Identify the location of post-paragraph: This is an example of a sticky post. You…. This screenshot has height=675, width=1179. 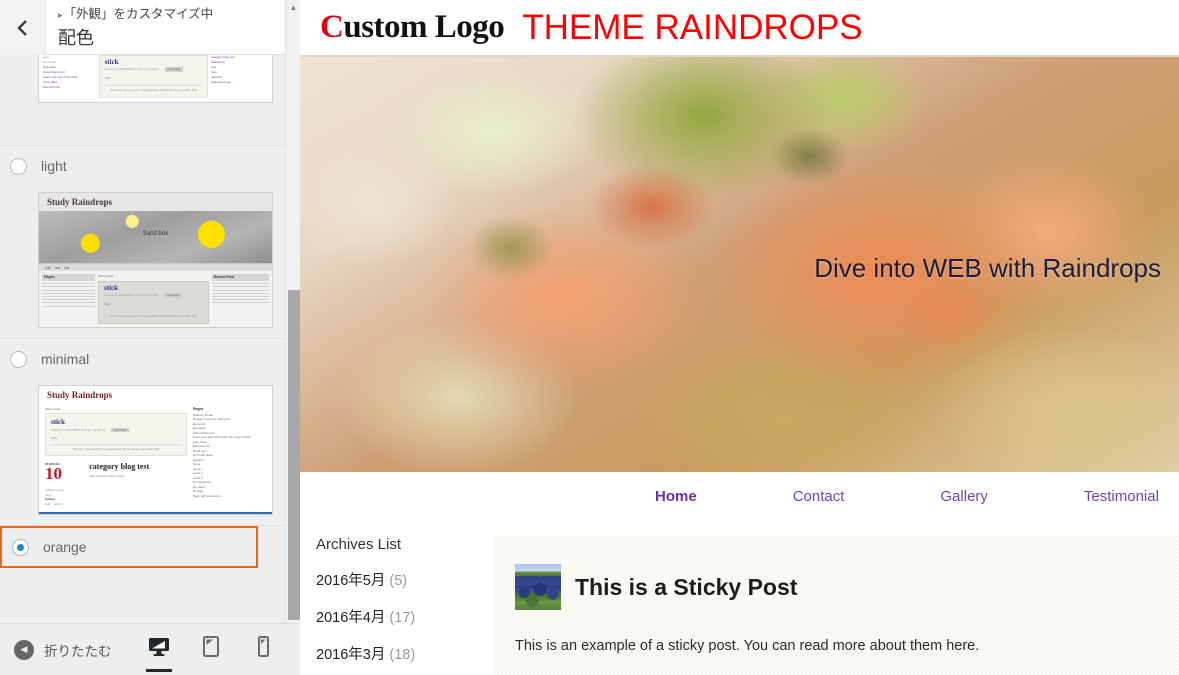
(747, 646).